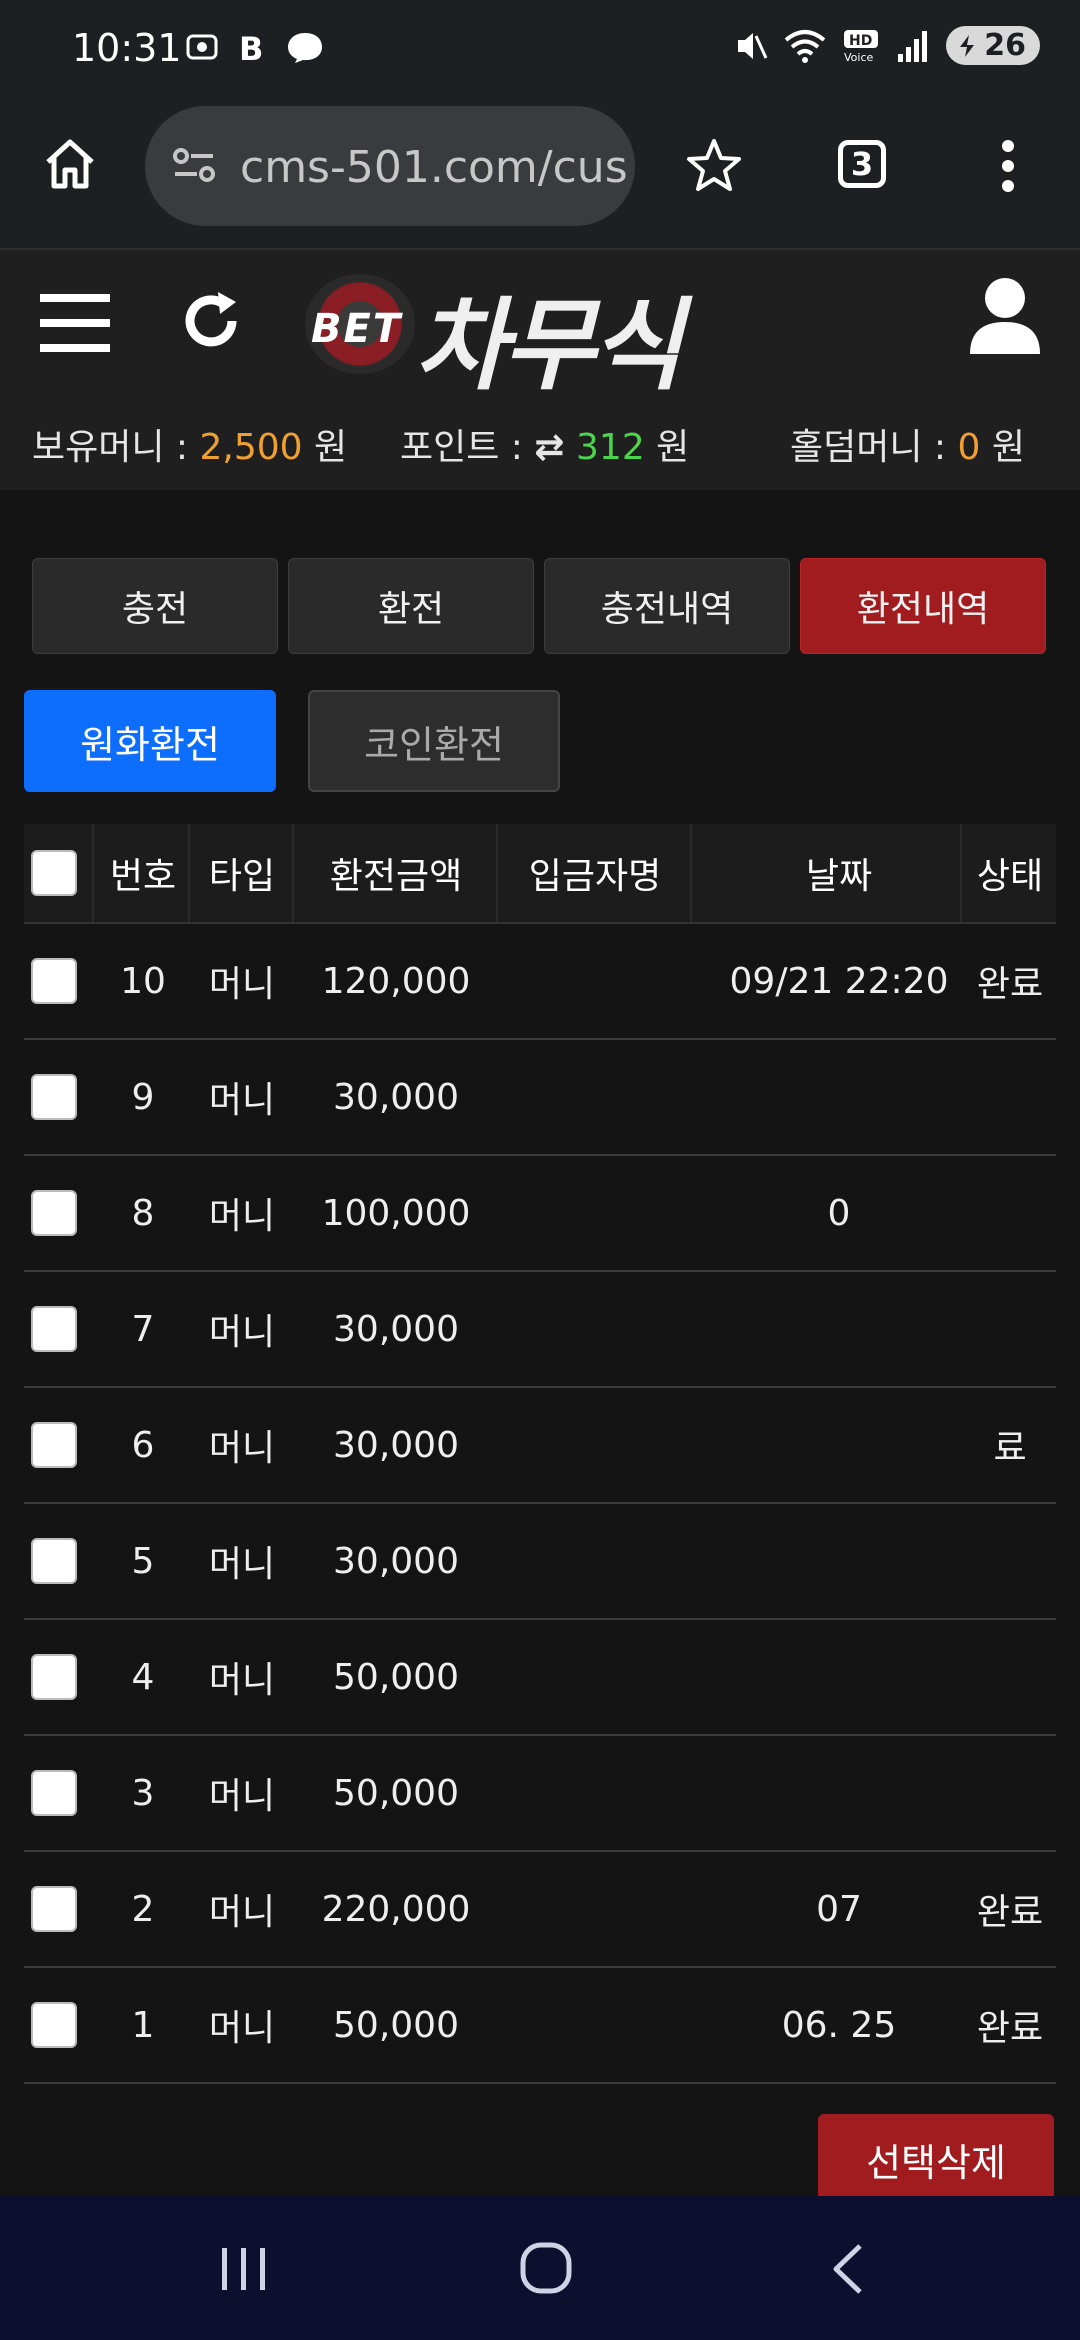  I want to click on row-amount: 120,000, so click(396, 981).